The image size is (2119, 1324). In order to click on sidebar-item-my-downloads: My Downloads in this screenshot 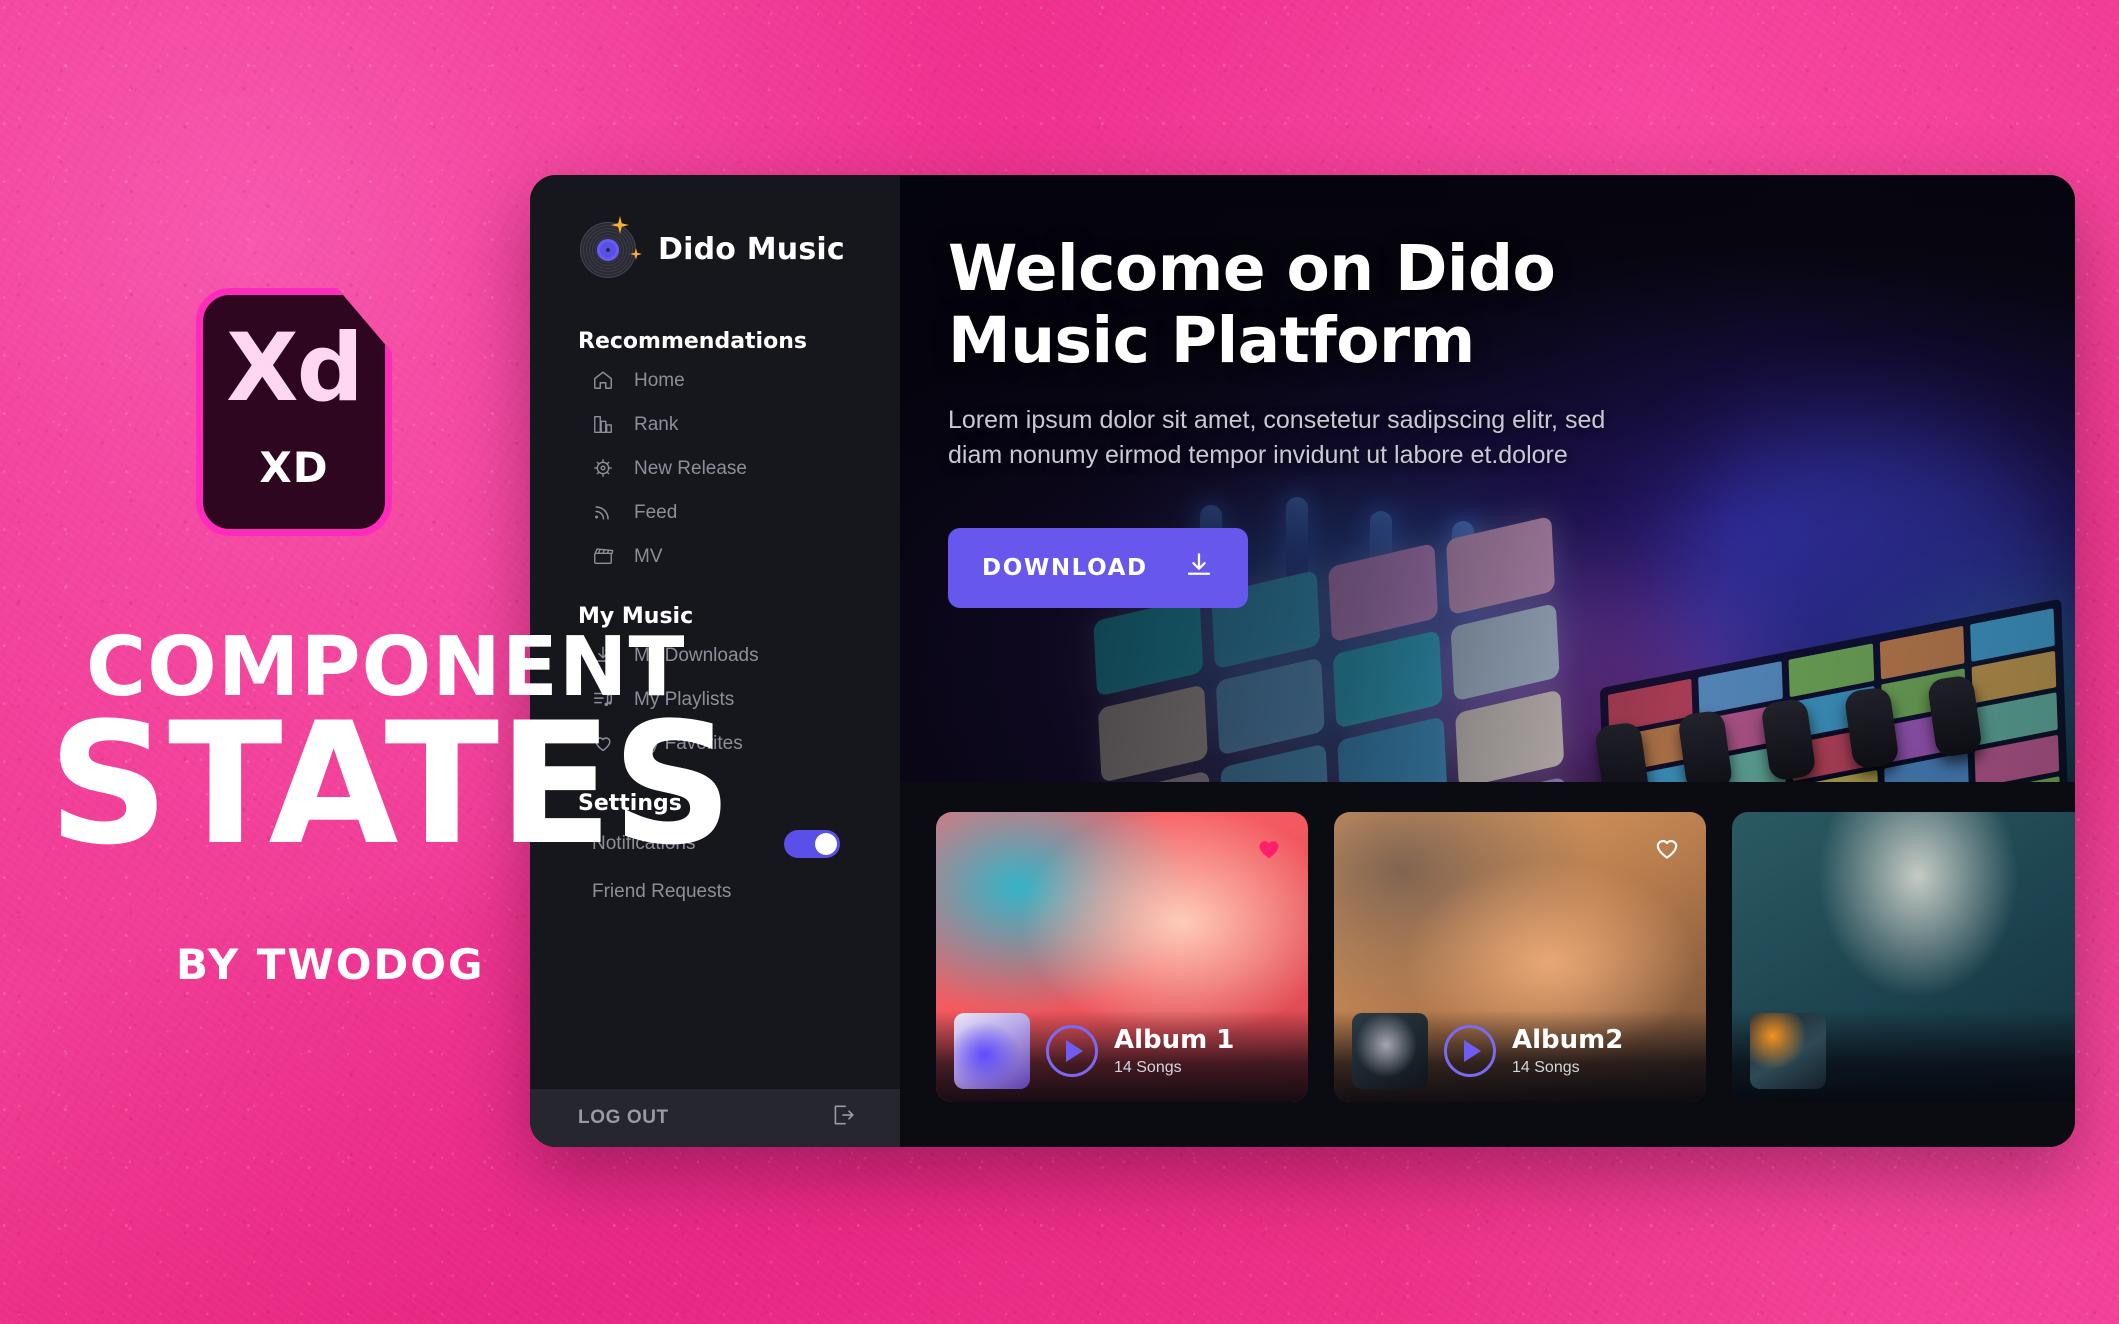, I will do `click(715, 655)`.